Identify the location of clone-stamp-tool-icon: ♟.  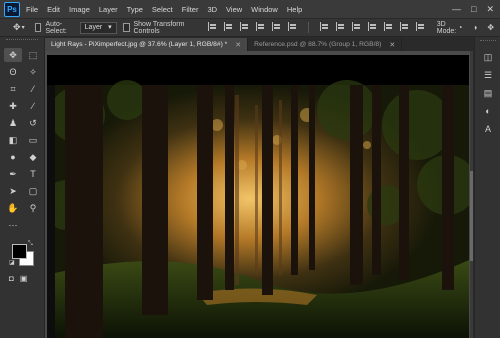
(13, 123).